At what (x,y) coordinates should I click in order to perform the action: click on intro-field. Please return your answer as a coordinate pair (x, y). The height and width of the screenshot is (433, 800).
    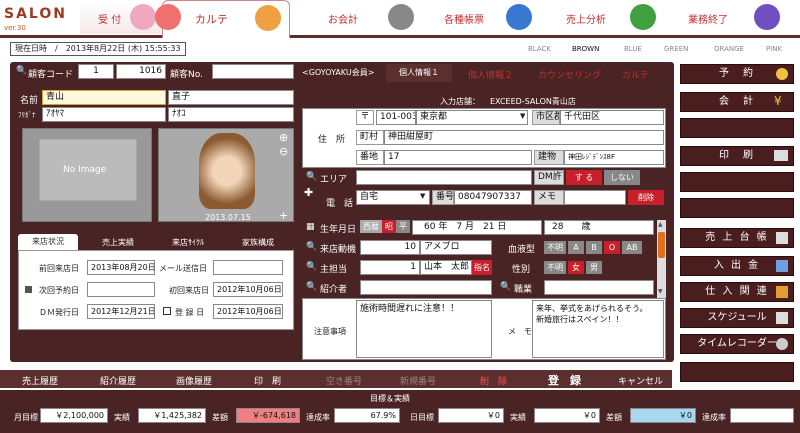
    Looking at the image, I should click on (426, 287).